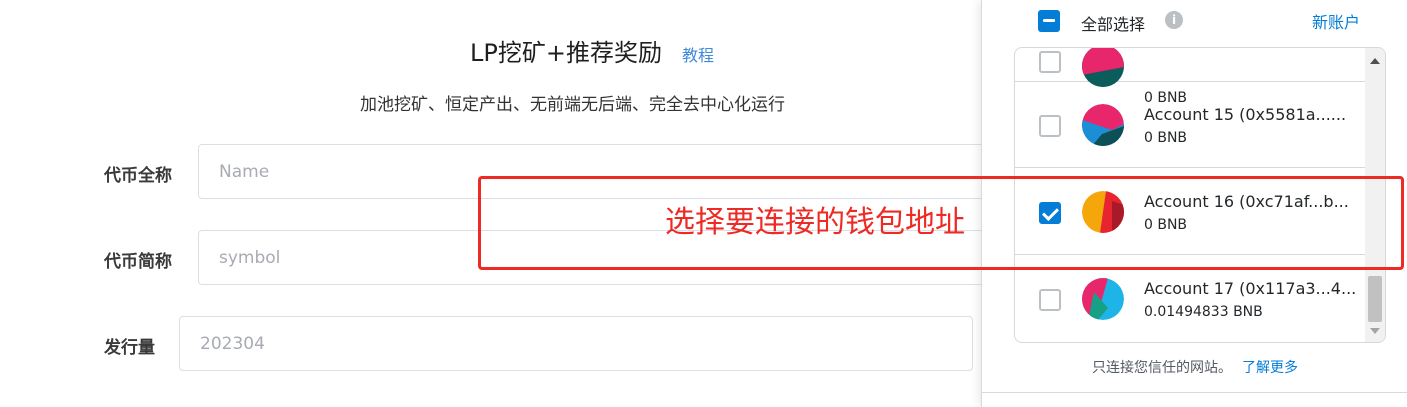 The image size is (1407, 407). I want to click on page-subtitle: 加池挖矿、恒定产出、无前端无后端、完全去中心化运行, so click(572, 105).